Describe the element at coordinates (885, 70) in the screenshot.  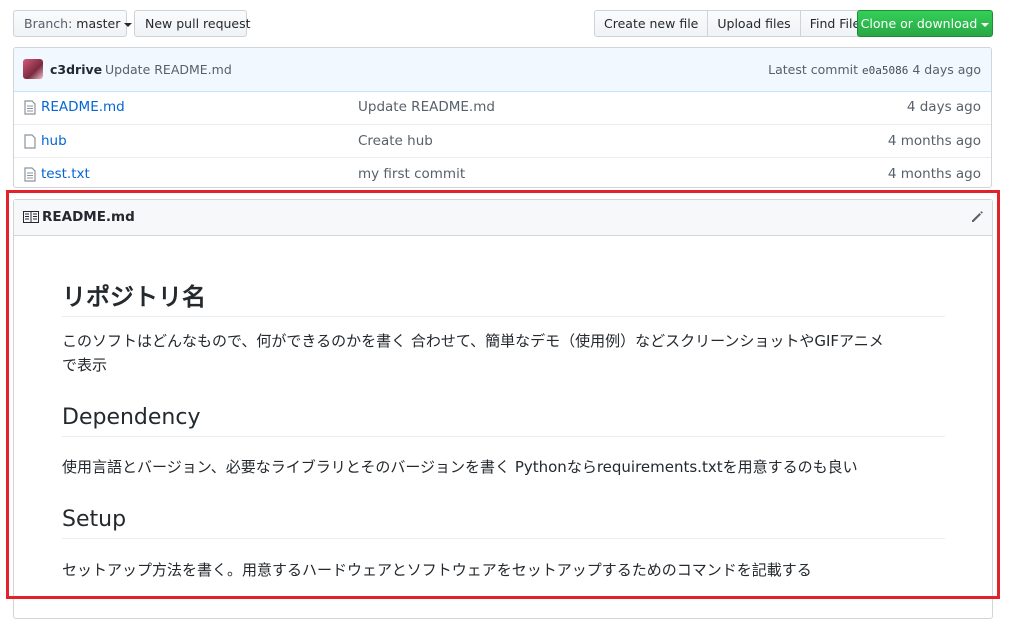
I see `commit-sha: e0a5086` at that location.